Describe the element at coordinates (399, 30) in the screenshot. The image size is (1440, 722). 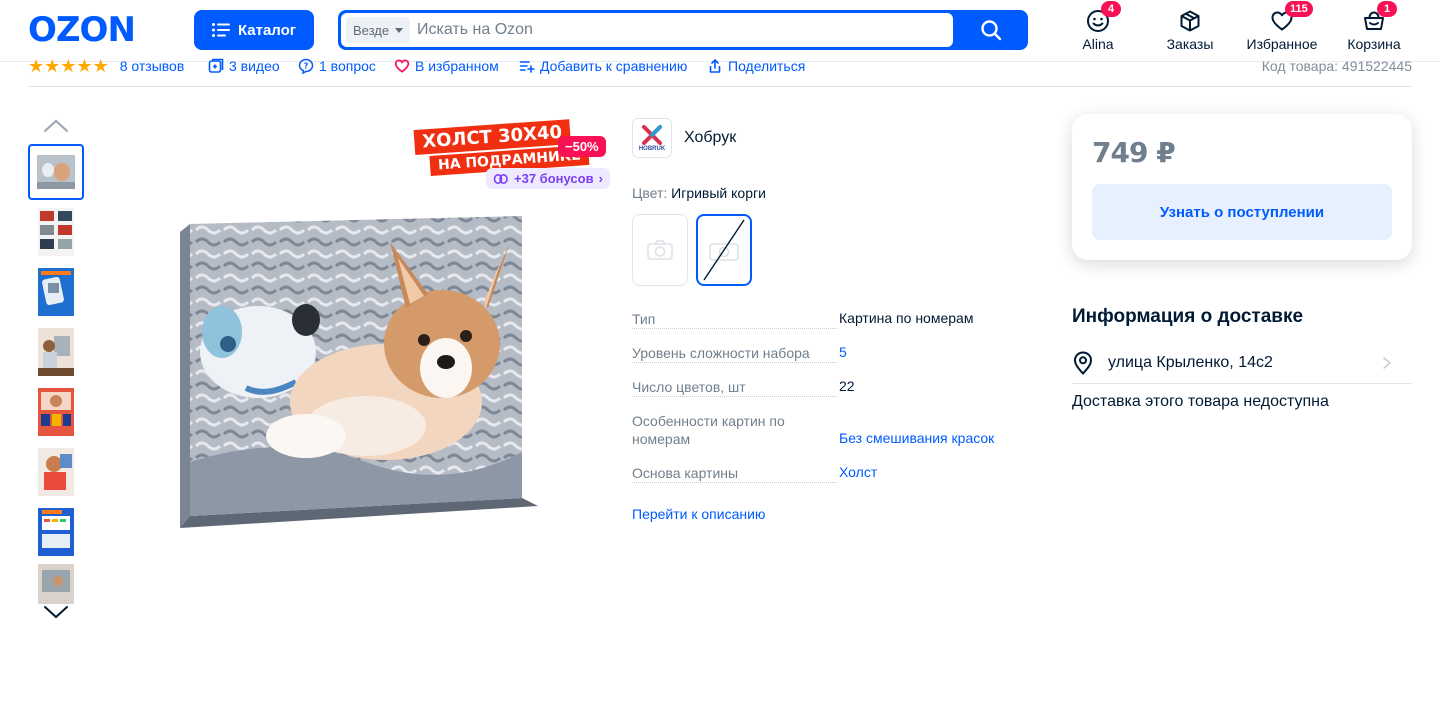
I see `caret-down-icon` at that location.